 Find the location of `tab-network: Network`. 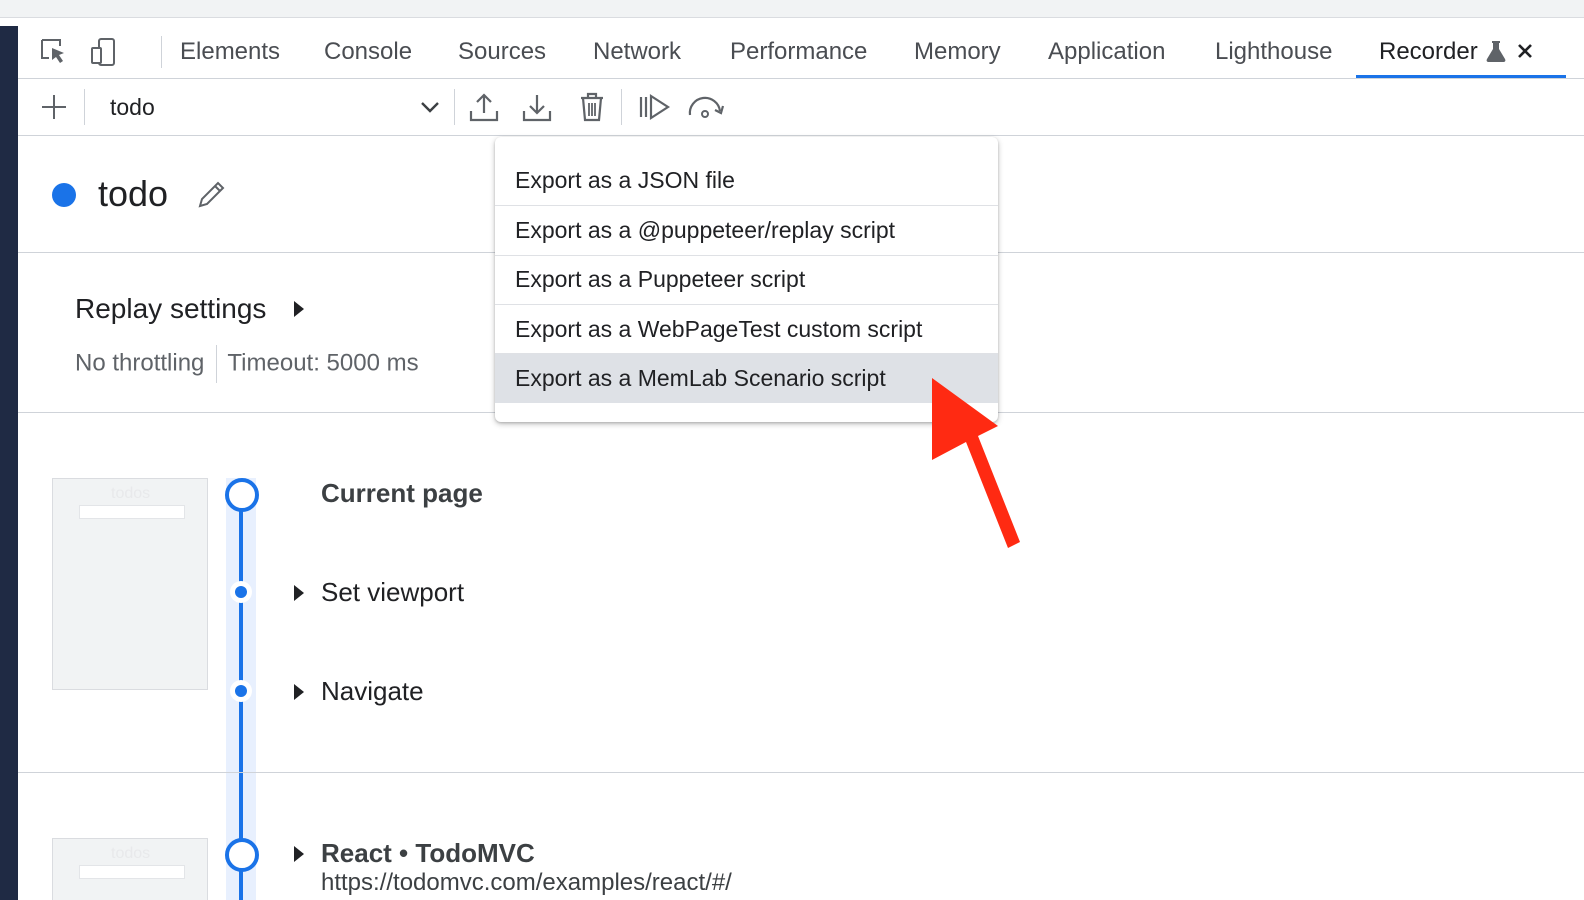

tab-network: Network is located at coordinates (637, 52).